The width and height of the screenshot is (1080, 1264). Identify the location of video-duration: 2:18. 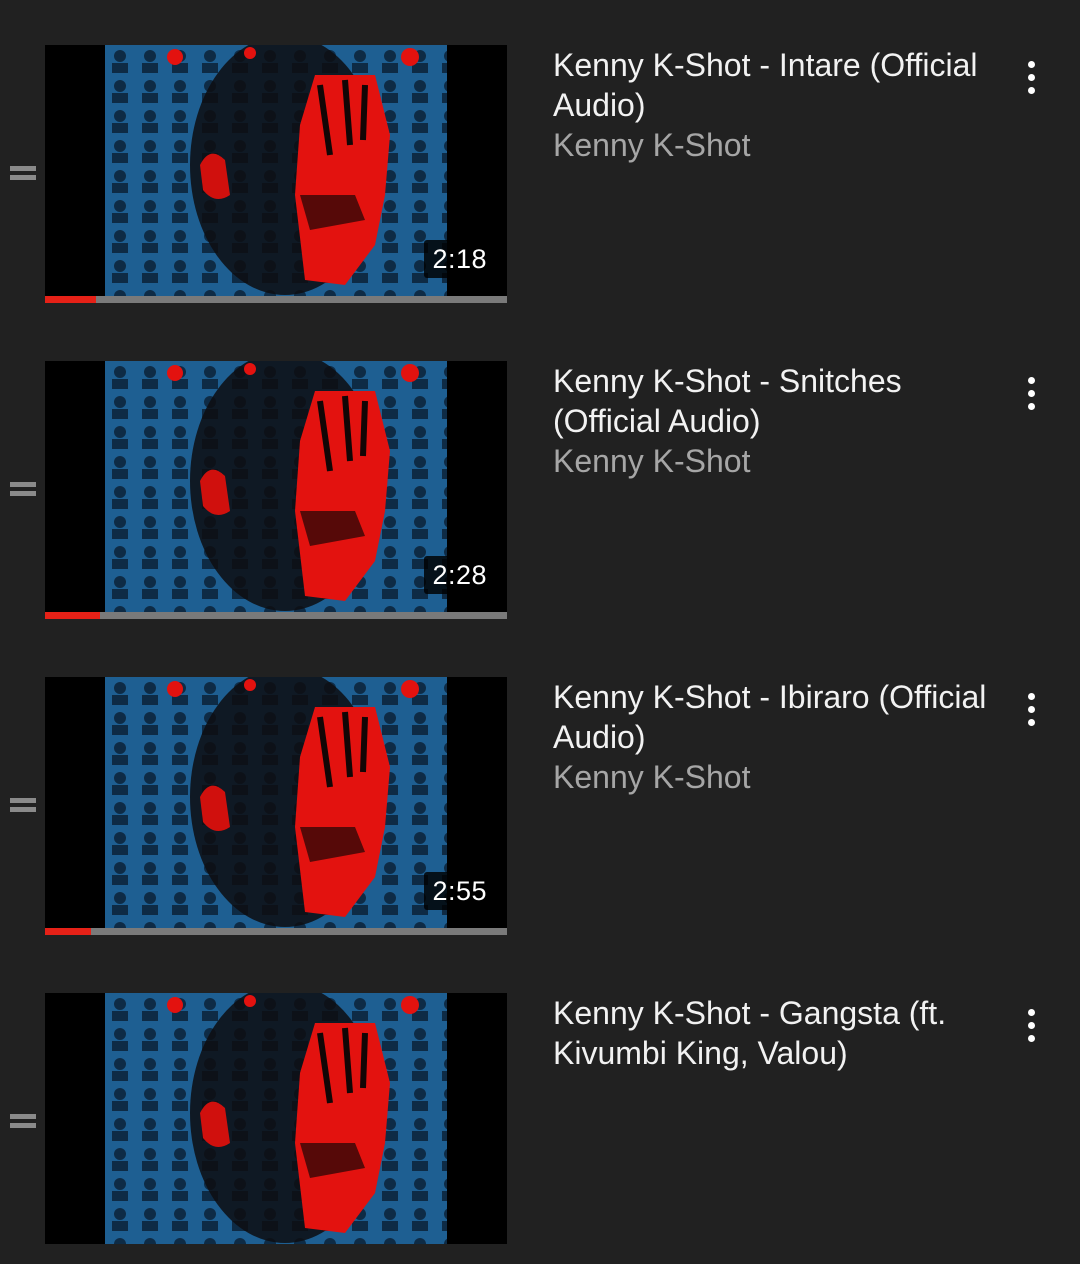
(459, 259).